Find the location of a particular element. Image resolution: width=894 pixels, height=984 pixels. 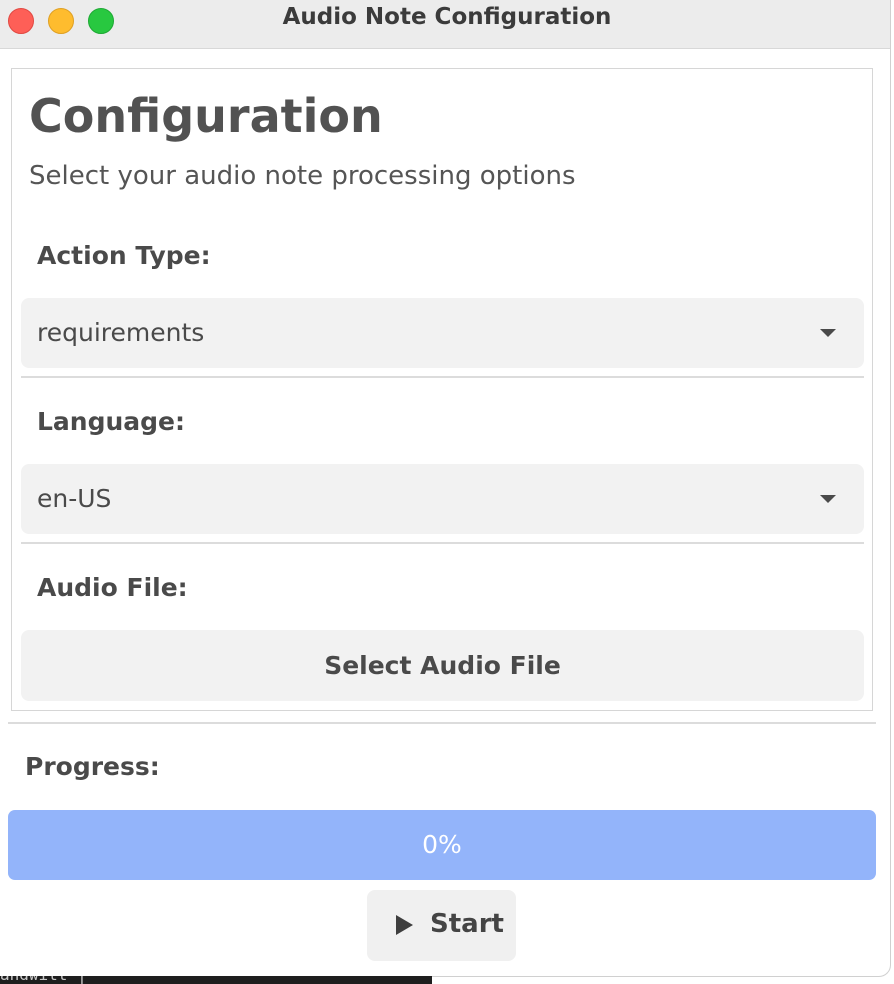

select-audio-file-button: Select Audio File is located at coordinates (442, 665).